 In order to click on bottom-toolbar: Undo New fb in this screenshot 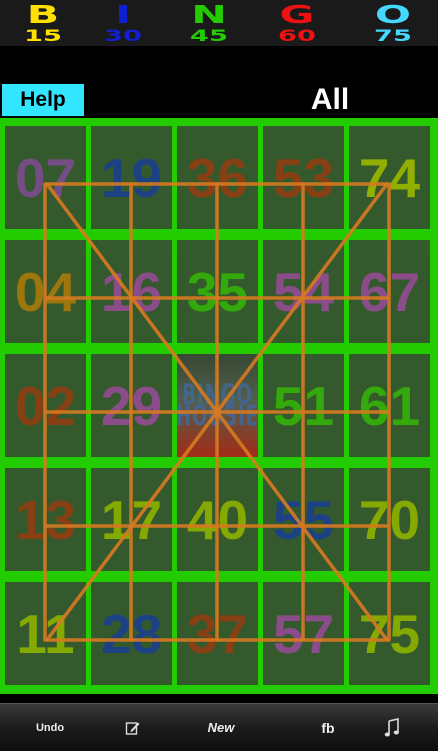, I will do `click(219, 727)`.